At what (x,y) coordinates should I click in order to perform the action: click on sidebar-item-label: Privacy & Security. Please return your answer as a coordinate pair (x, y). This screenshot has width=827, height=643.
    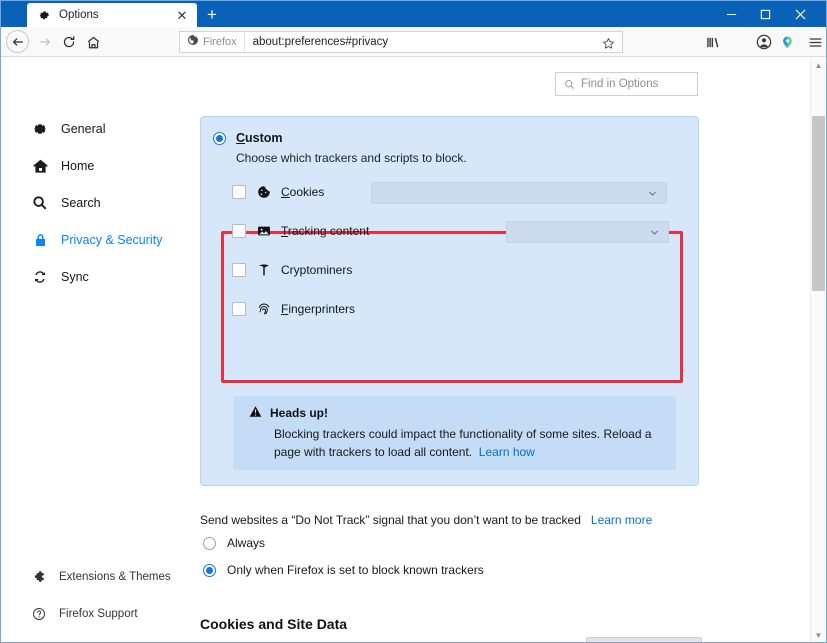
    Looking at the image, I should click on (112, 240).